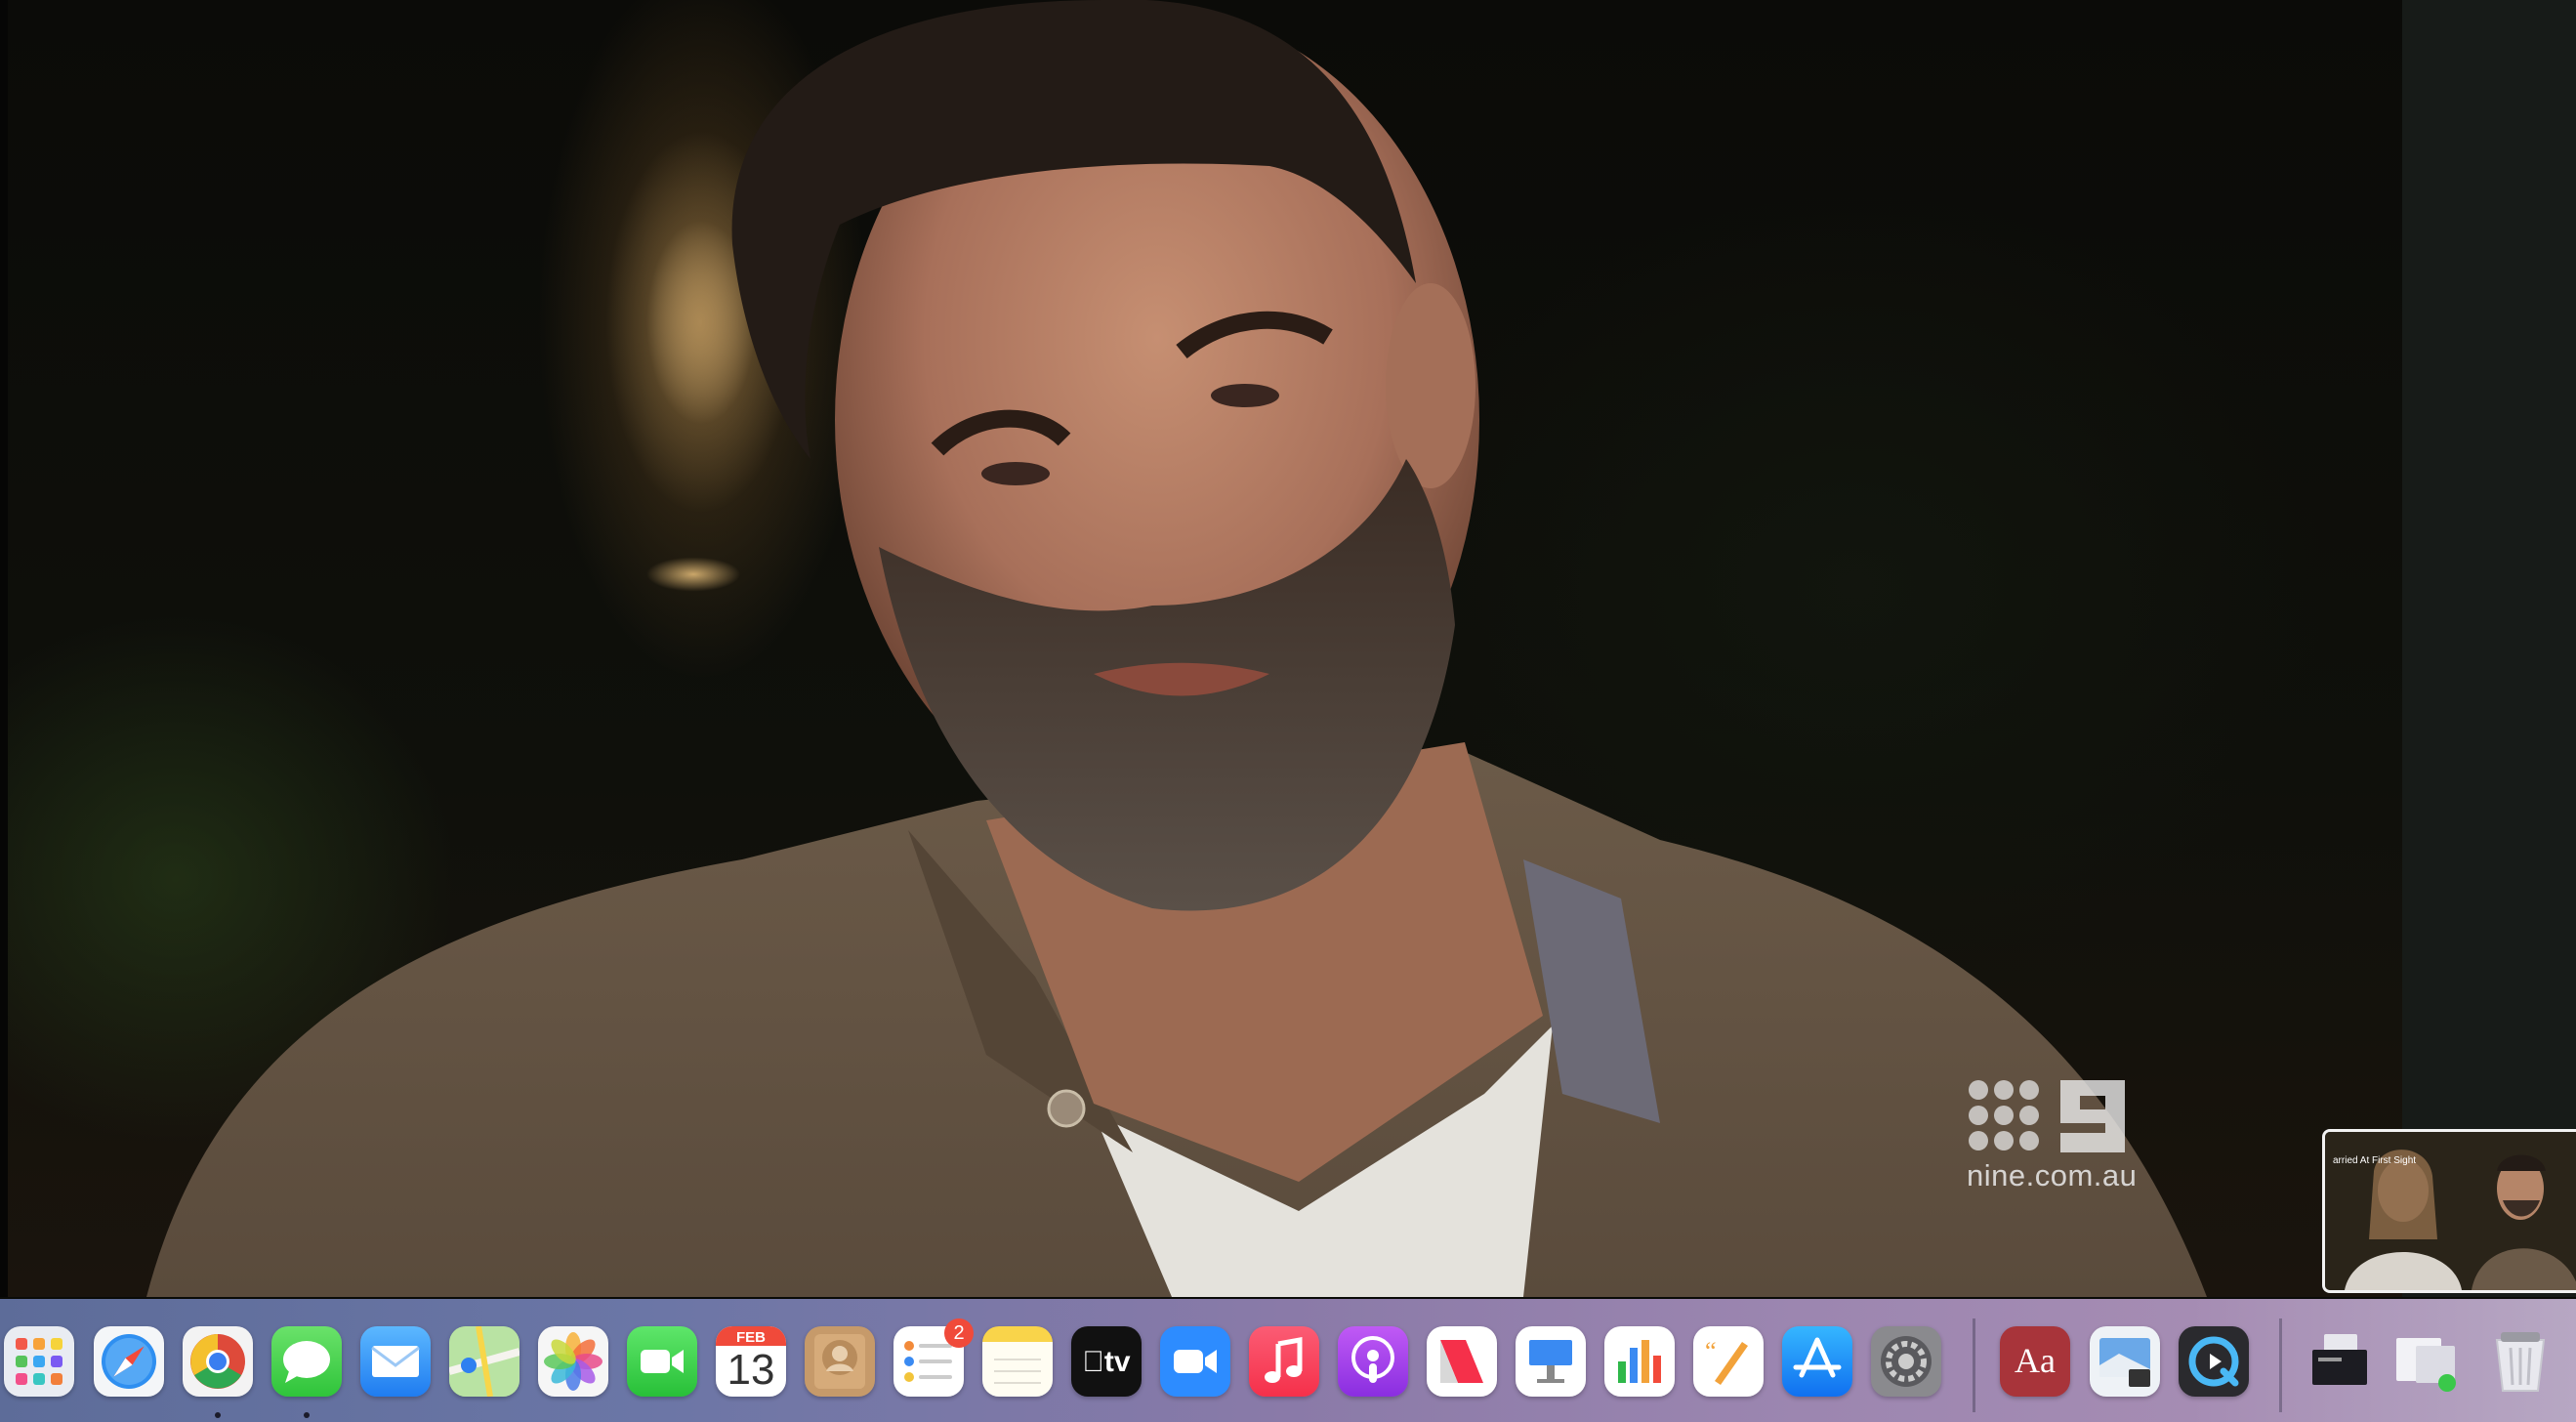 This screenshot has height=1422, width=2576. I want to click on dock-item-screenshots-stack, so click(2425, 1362).